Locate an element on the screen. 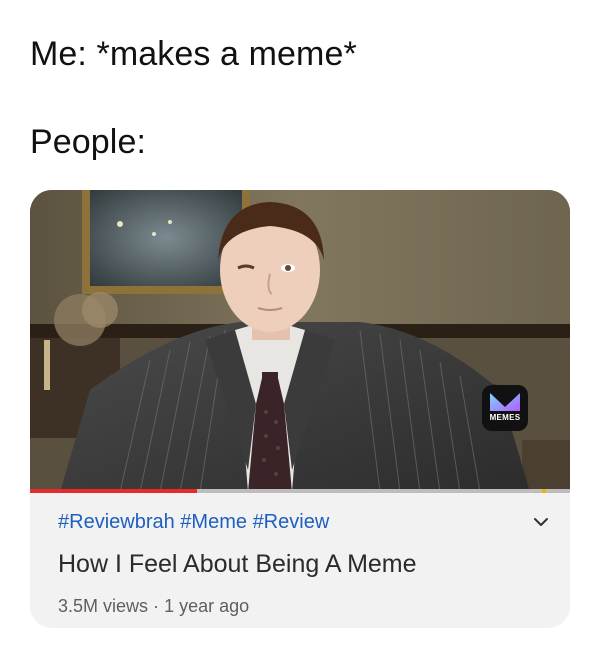 The image size is (600, 659). hashtag-list: #Reviewbrah #Meme #Review is located at coordinates (193, 522).